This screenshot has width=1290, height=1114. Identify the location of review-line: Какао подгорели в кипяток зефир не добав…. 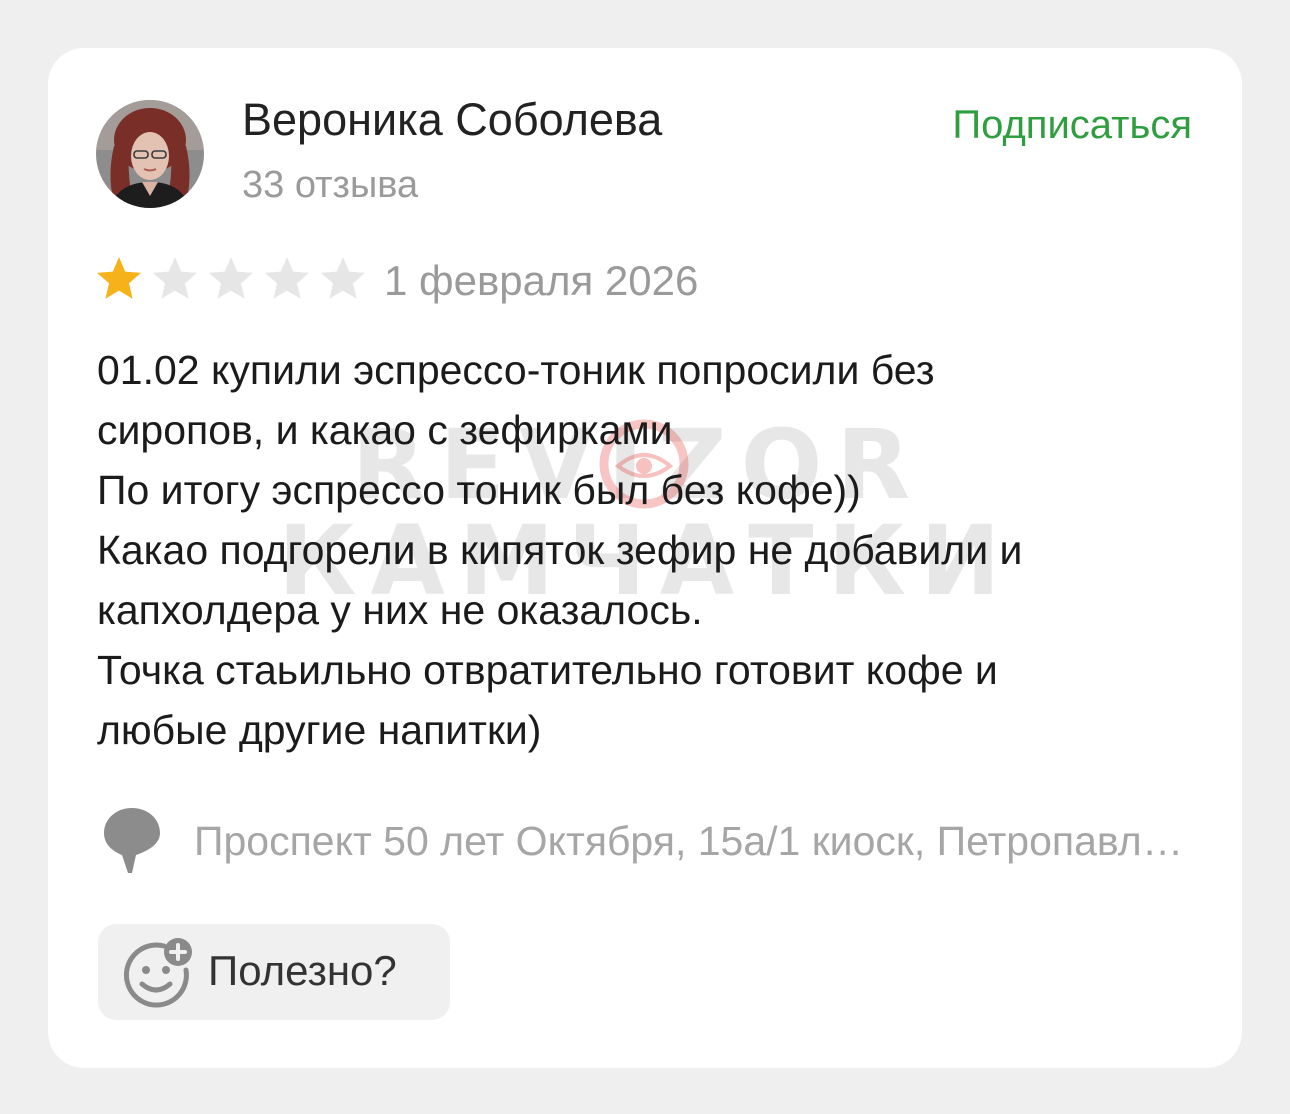
(560, 550).